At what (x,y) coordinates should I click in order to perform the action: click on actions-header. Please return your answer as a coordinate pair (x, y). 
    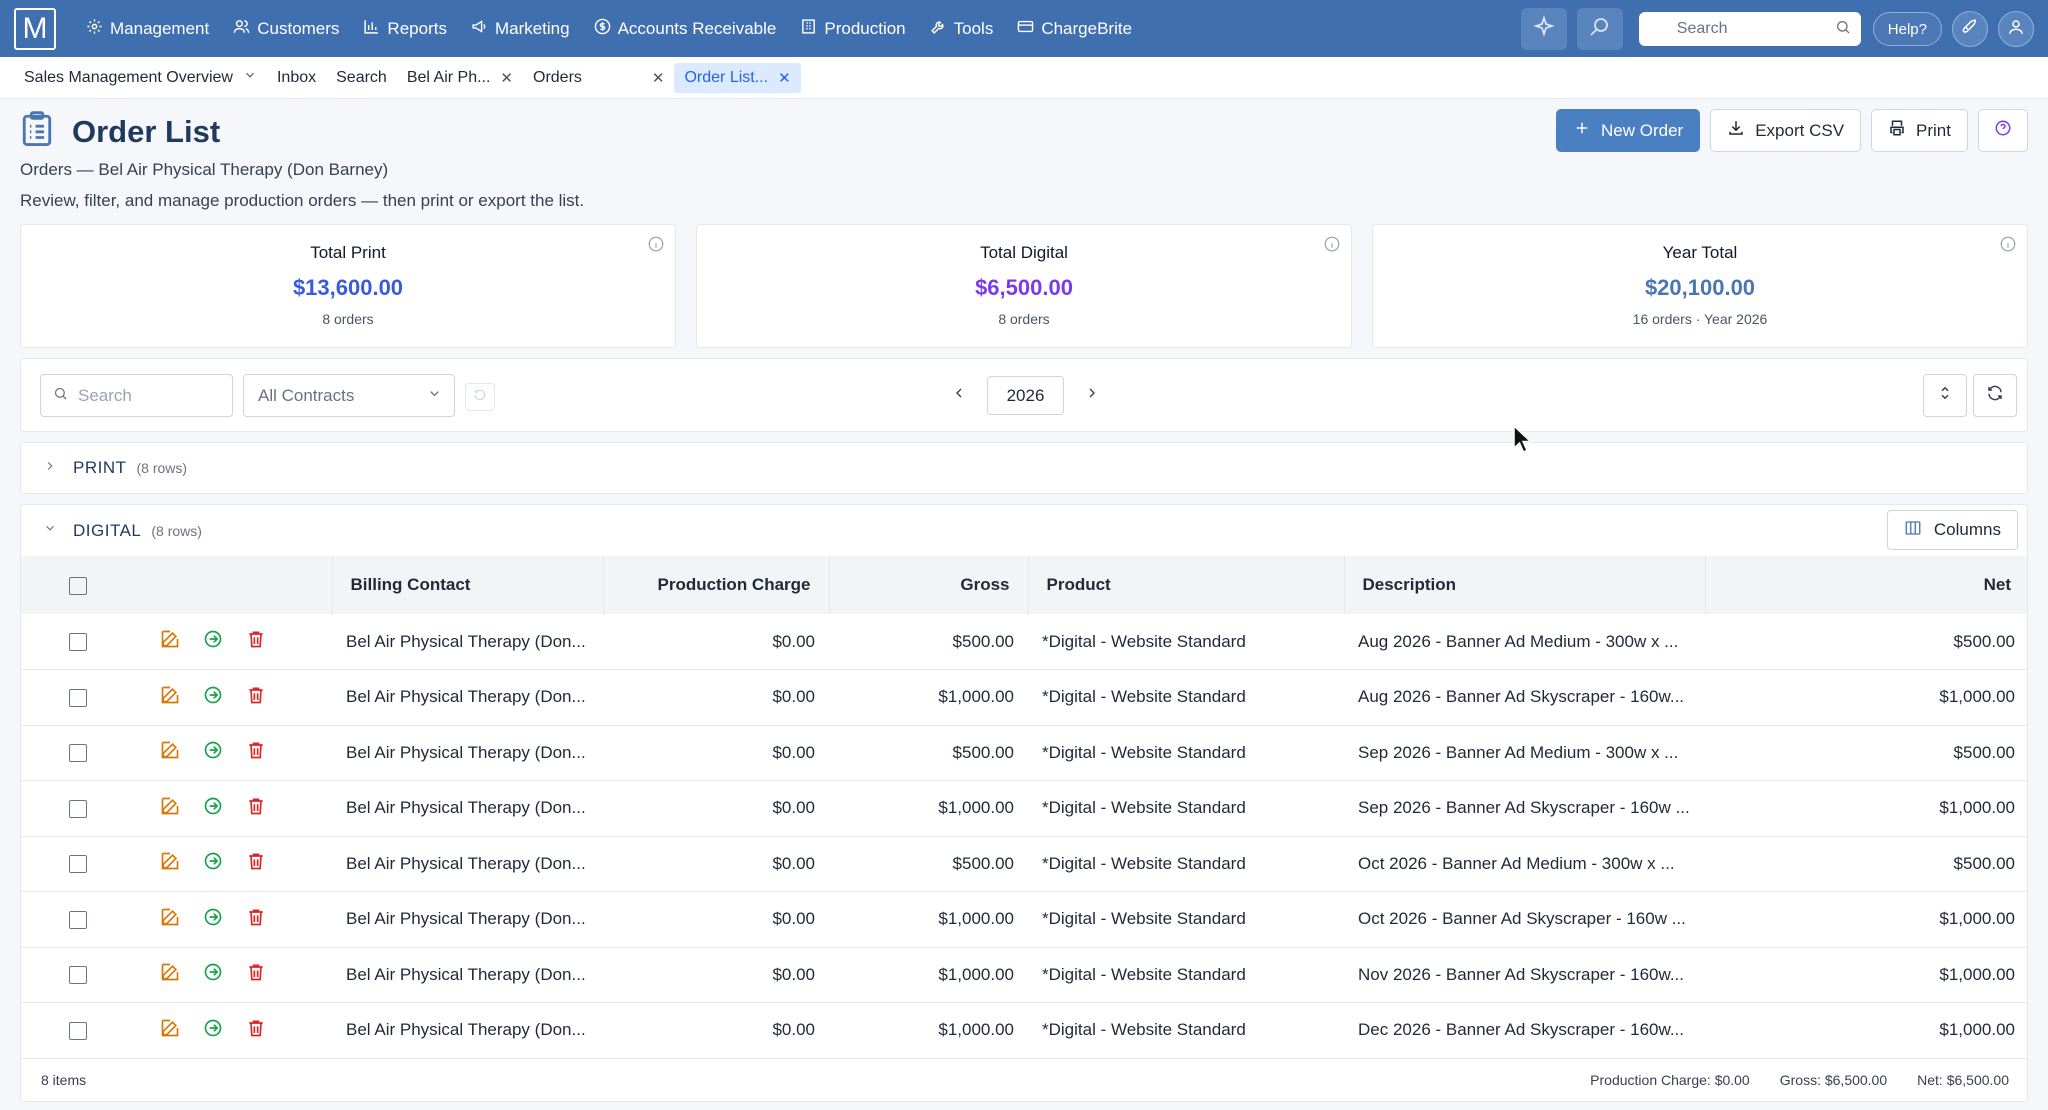
    Looking at the image, I should click on (234, 585).